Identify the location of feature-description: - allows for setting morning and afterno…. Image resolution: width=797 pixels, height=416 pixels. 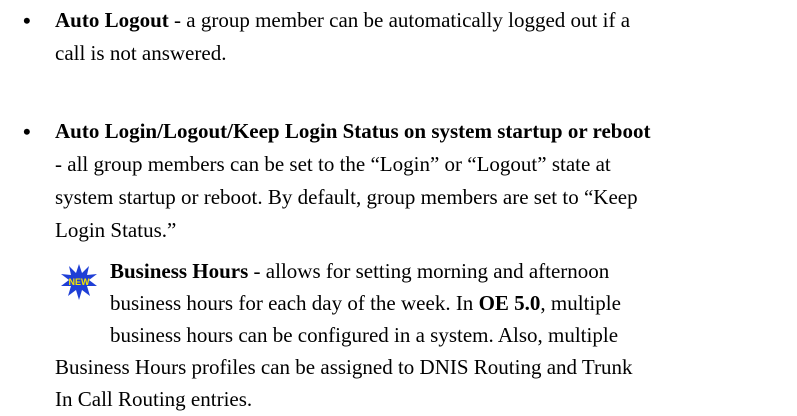
(429, 271).